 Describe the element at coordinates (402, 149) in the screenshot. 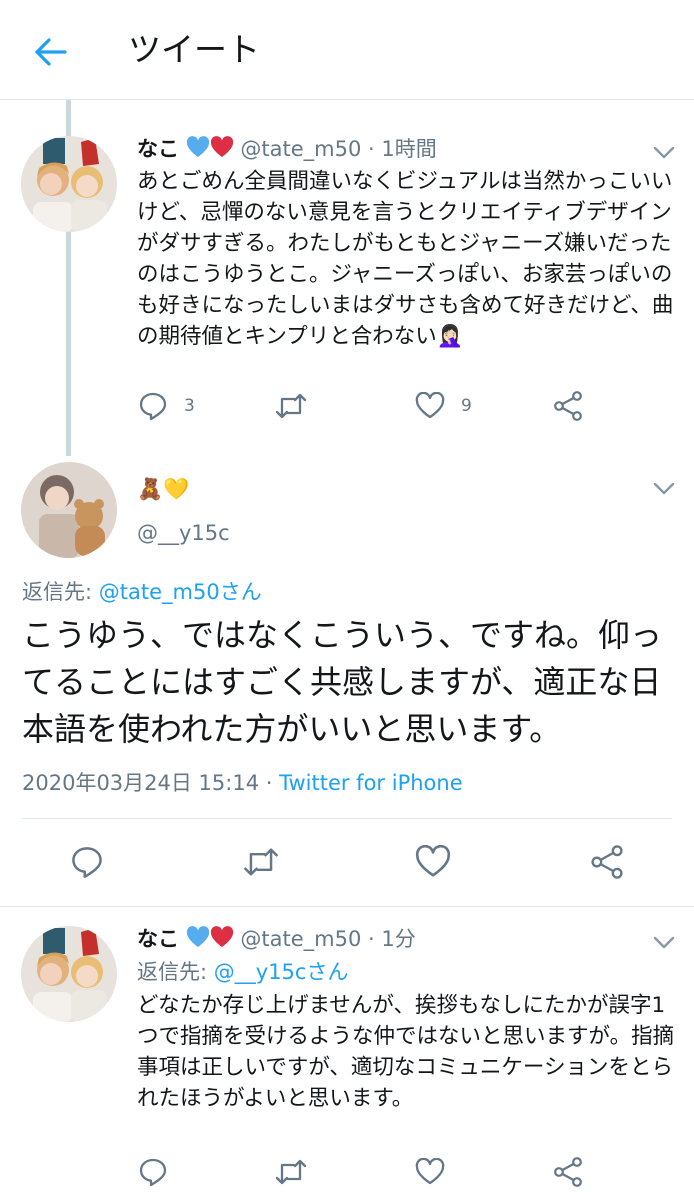

I see `relative-time: · 1時間` at that location.